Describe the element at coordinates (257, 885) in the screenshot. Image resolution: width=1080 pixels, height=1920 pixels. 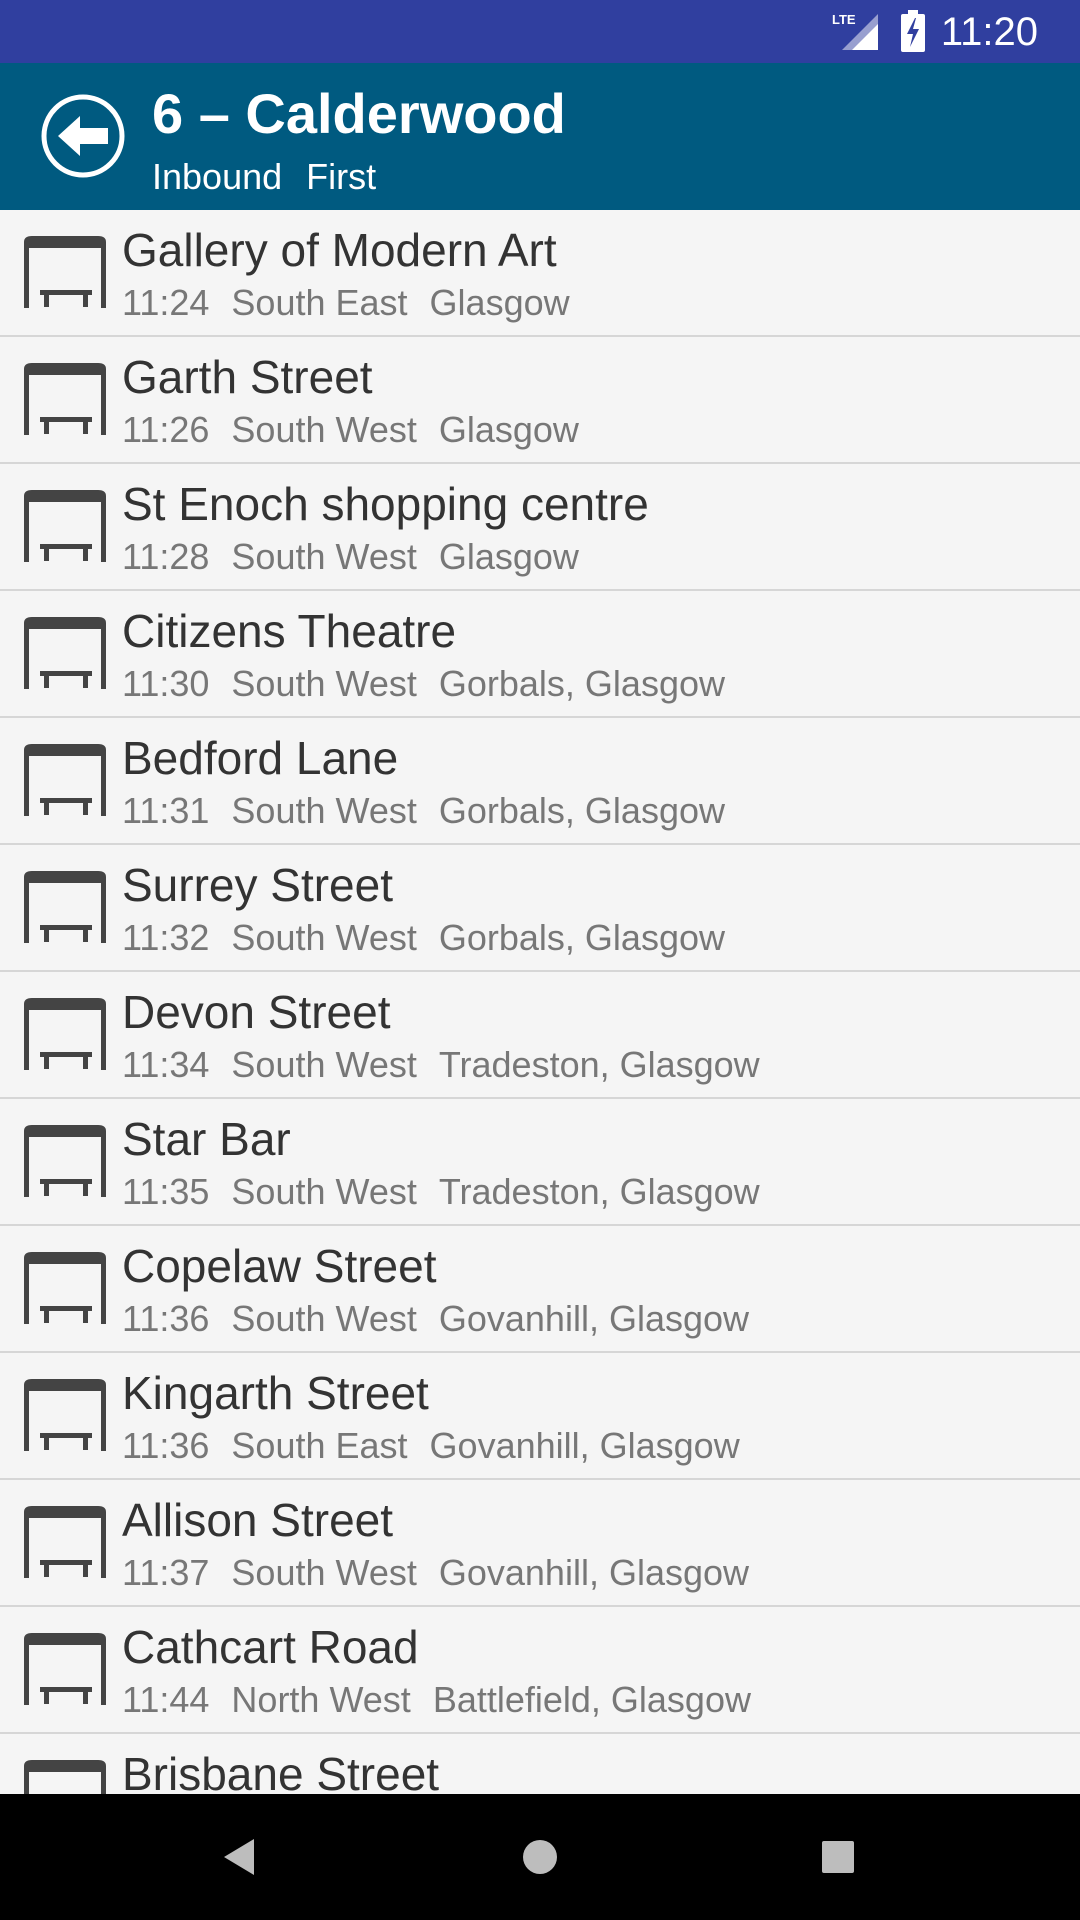
I see `stop-name: Surrey Street` at that location.